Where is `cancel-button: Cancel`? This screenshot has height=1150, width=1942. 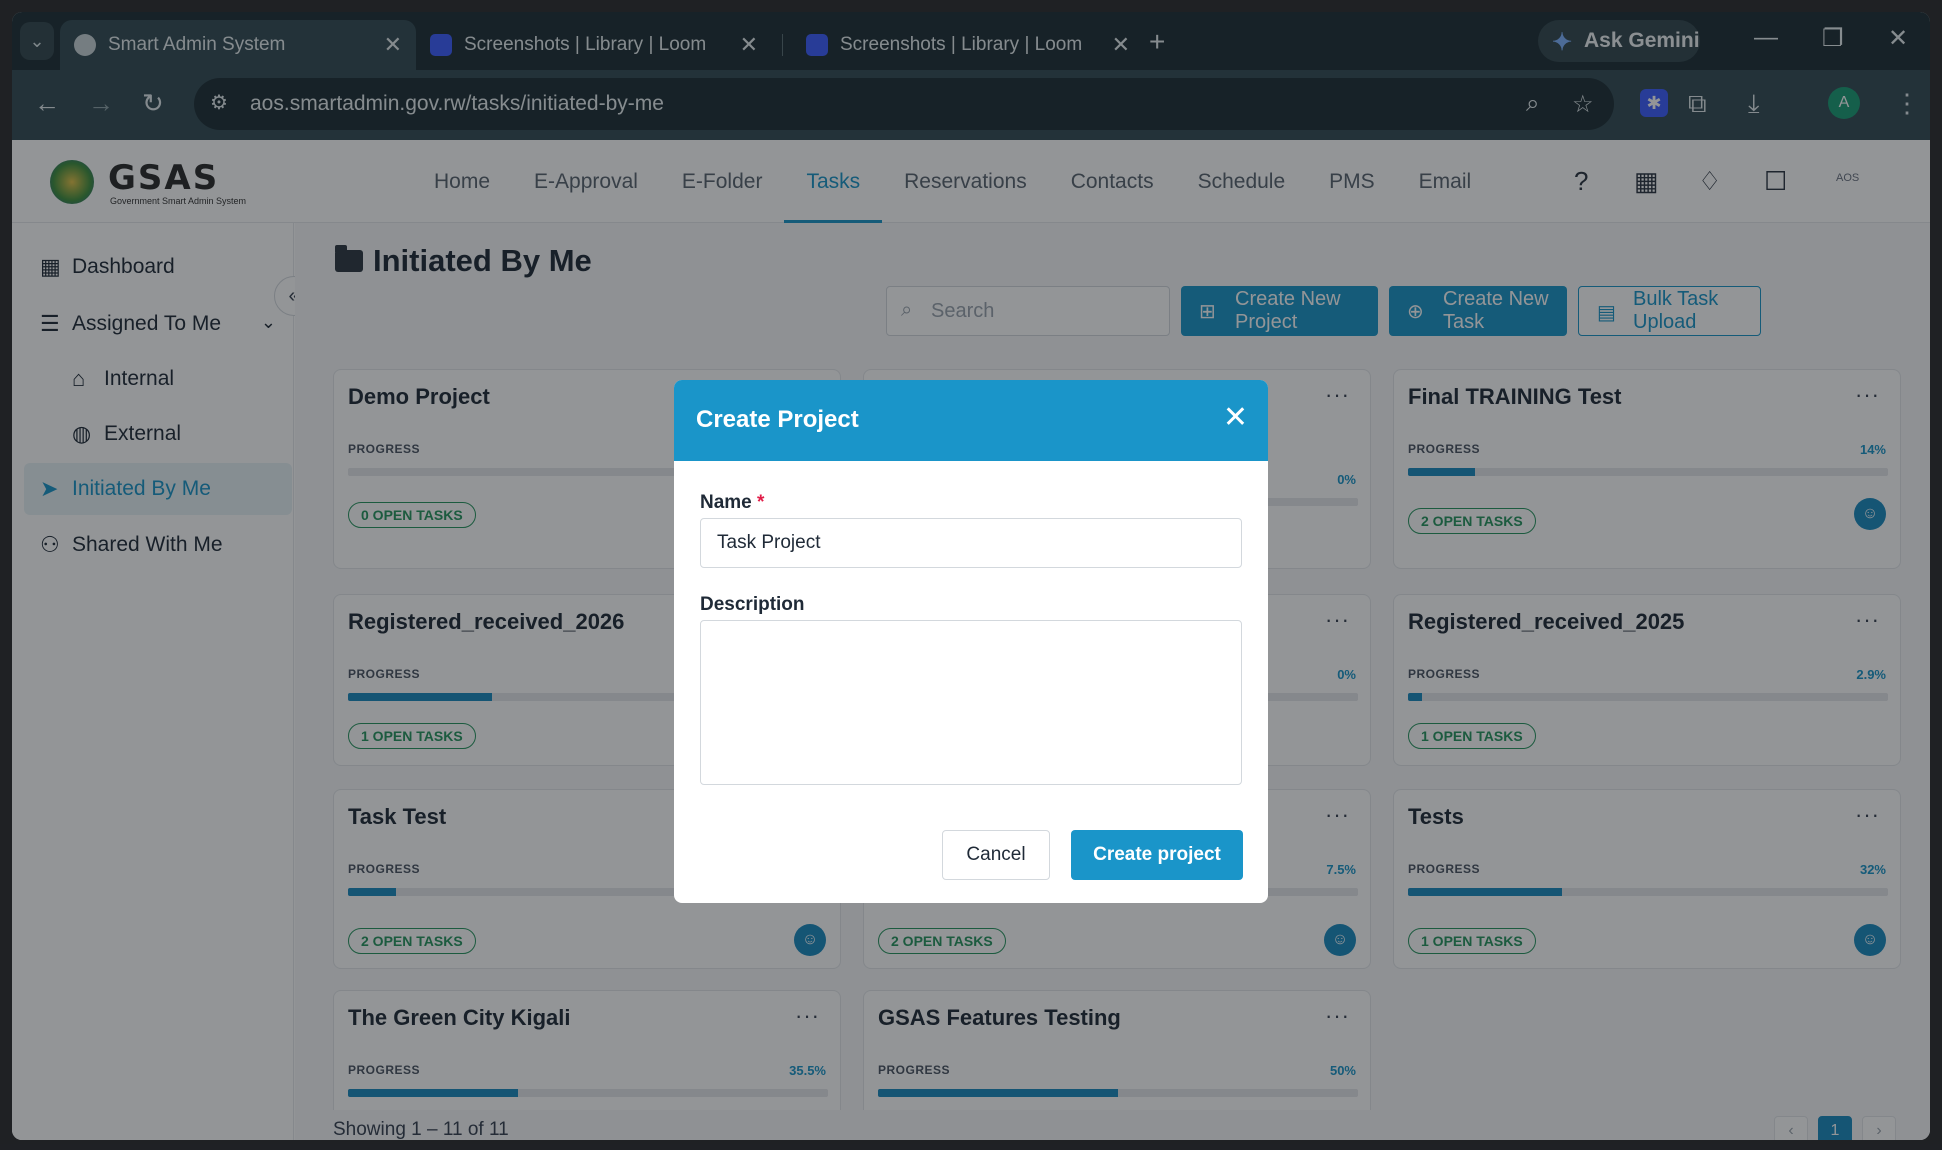
cancel-button: Cancel is located at coordinates (996, 855).